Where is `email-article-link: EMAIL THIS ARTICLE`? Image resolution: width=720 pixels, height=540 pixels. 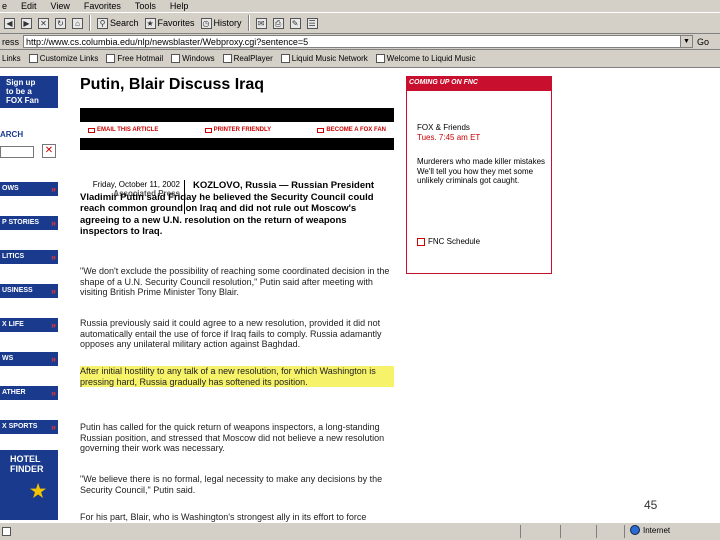
email-article-link: EMAIL THIS ARTICLE is located at coordinates (123, 130).